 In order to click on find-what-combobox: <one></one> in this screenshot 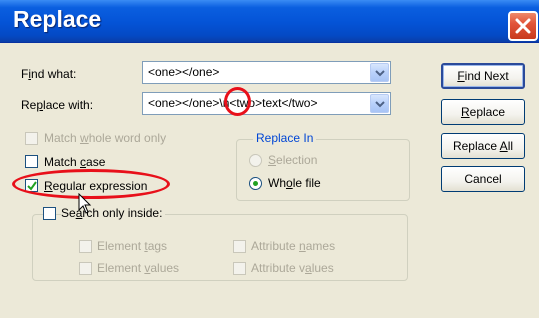, I will do `click(266, 72)`.